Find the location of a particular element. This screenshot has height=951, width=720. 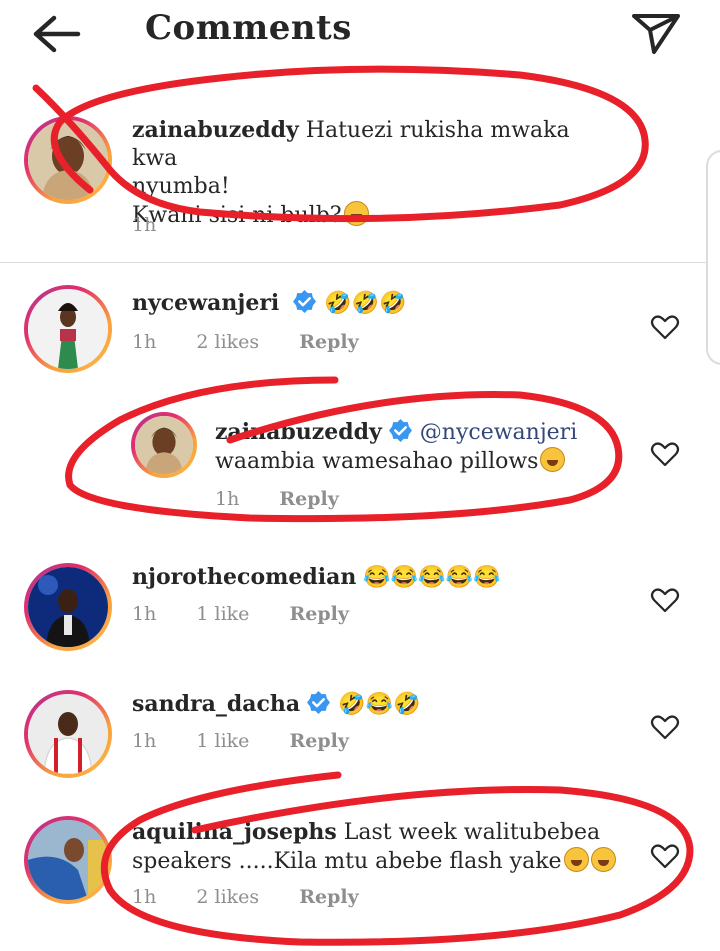

comment-text: 🤣🤣🤣 is located at coordinates (365, 303).